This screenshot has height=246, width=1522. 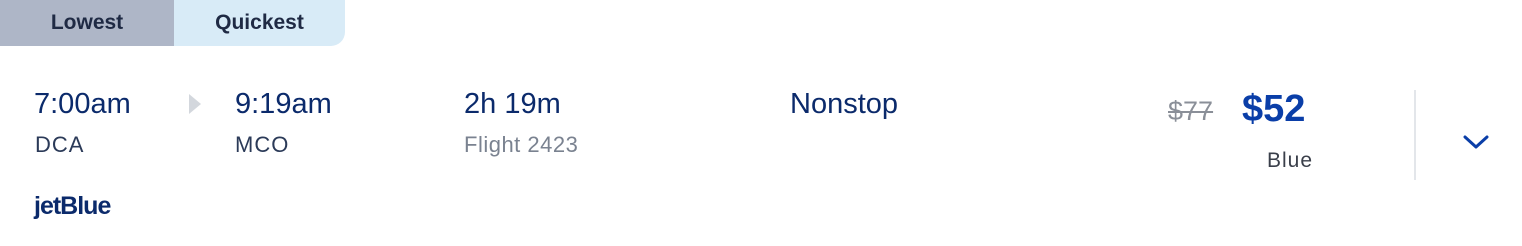 What do you see at coordinates (521, 144) in the screenshot?
I see `flight-number: Flight 2423` at bounding box center [521, 144].